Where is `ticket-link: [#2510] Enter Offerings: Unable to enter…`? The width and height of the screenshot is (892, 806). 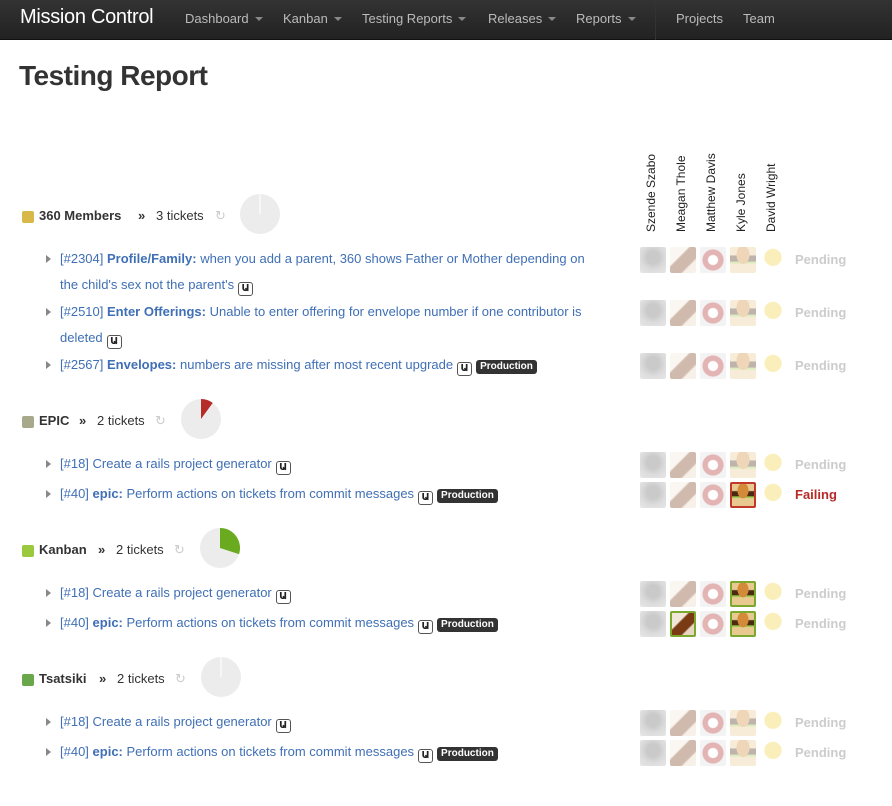 ticket-link: [#2510] Enter Offerings: Unable to enter… is located at coordinates (330, 325).